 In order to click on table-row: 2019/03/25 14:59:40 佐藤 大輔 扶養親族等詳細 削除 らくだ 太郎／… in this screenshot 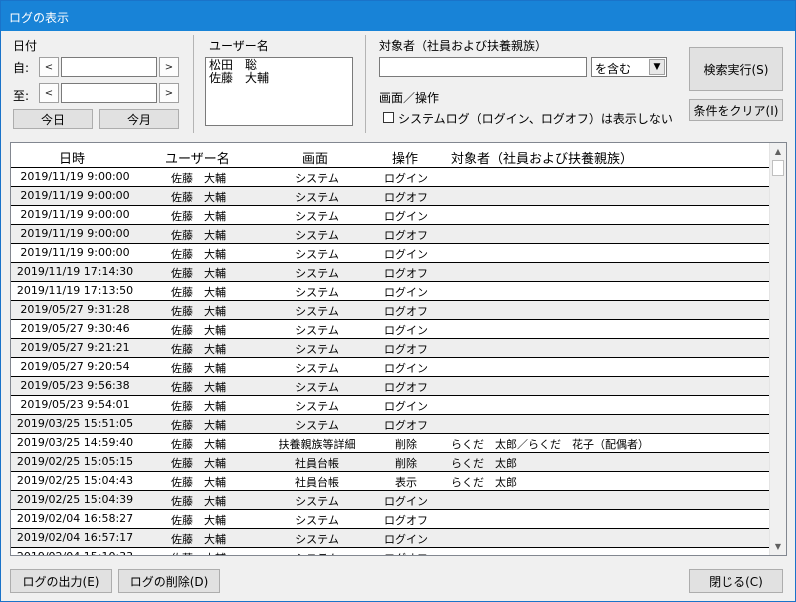, I will do `click(391, 442)`.